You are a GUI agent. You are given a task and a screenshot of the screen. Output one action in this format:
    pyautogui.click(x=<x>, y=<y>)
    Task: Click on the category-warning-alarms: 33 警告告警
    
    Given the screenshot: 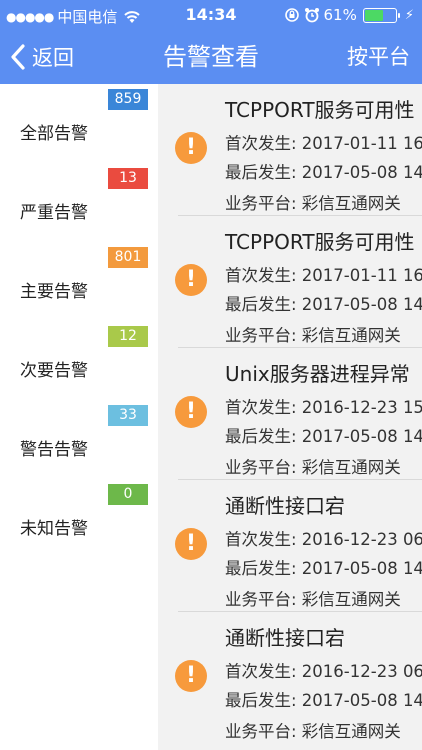 What is the action you would take?
    pyautogui.click(x=79, y=439)
    